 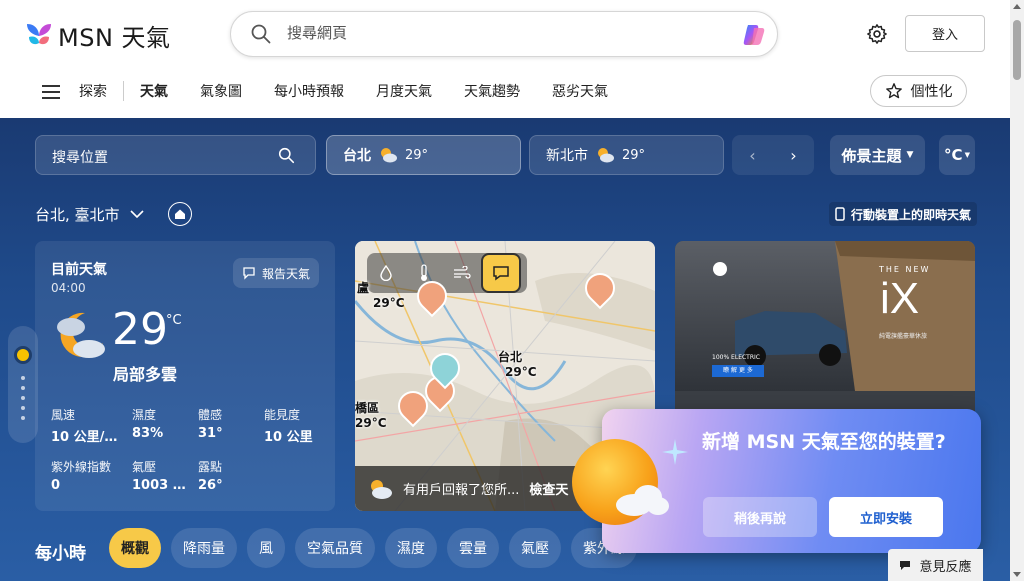 What do you see at coordinates (905, 565) in the screenshot?
I see `feedback-icon` at bounding box center [905, 565].